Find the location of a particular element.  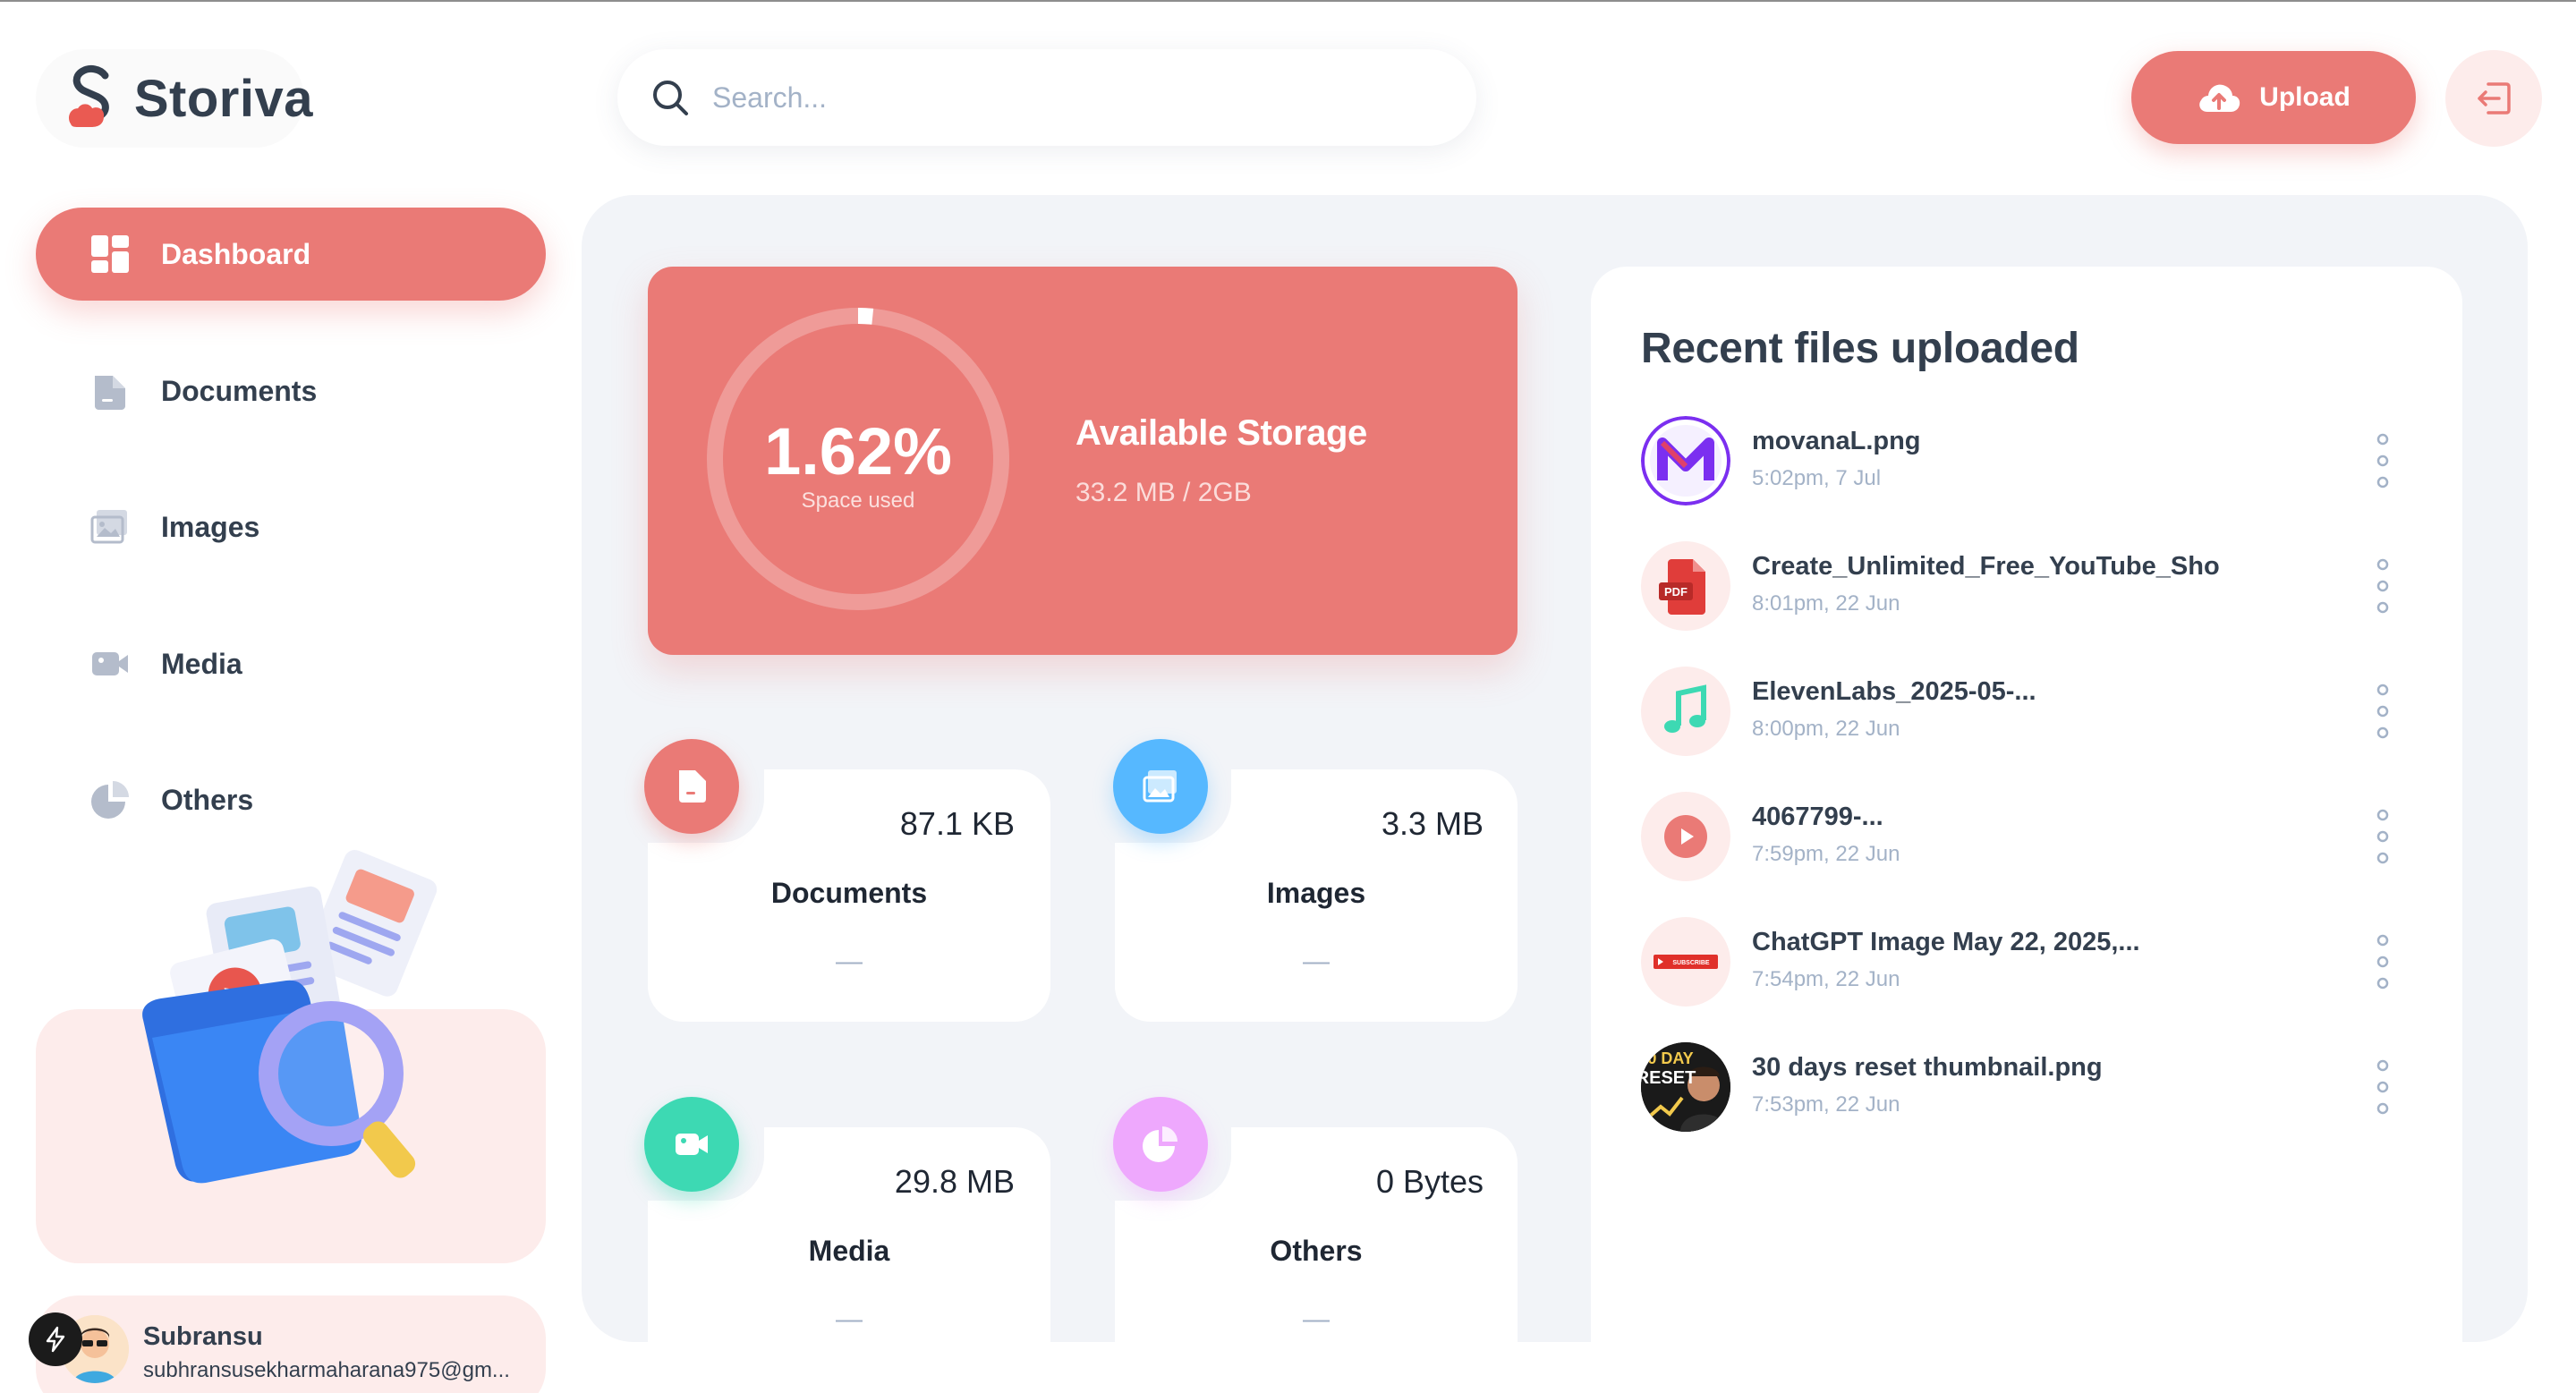

file-date: 7:59pm, 22 Jun is located at coordinates (1826, 854).